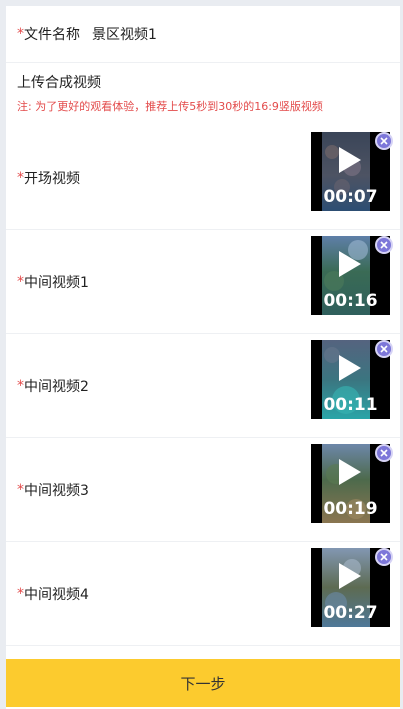  I want to click on next-step-button: 下一步, so click(203, 683).